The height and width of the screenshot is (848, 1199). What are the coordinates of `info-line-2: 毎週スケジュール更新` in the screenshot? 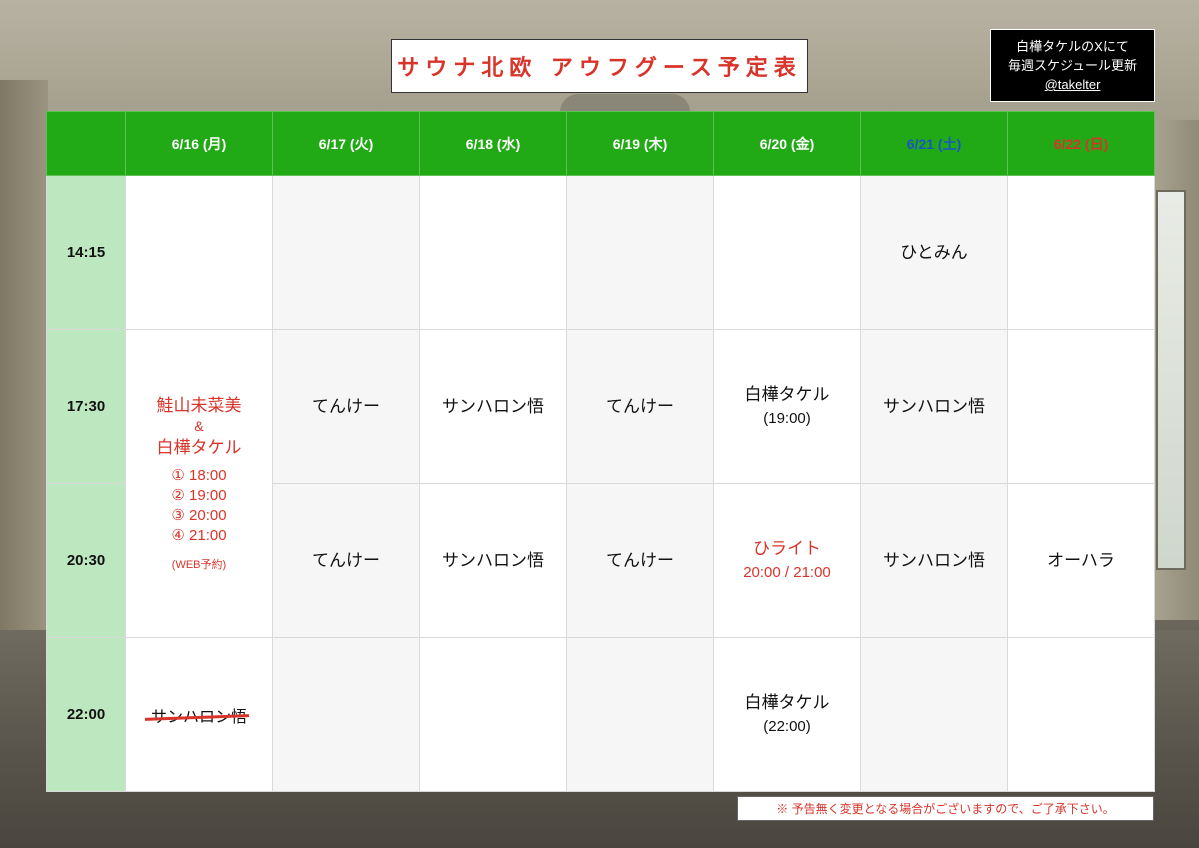 It's located at (1072, 65).